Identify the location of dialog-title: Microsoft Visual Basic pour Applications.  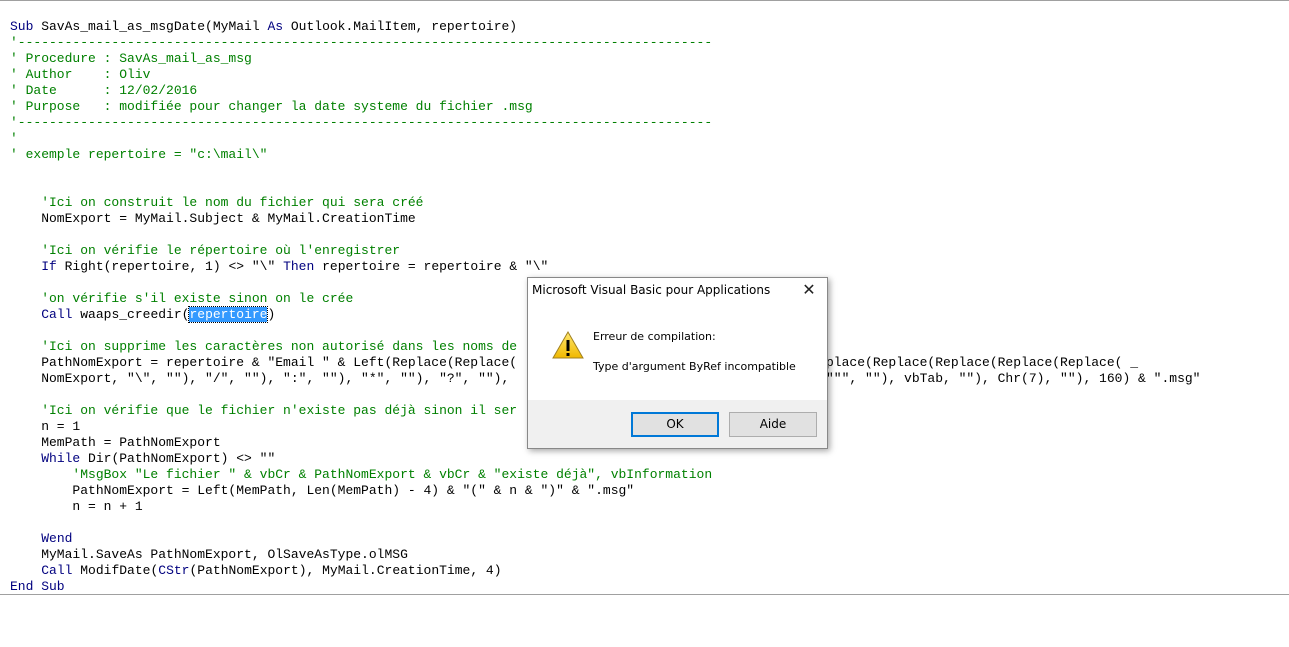
(651, 290).